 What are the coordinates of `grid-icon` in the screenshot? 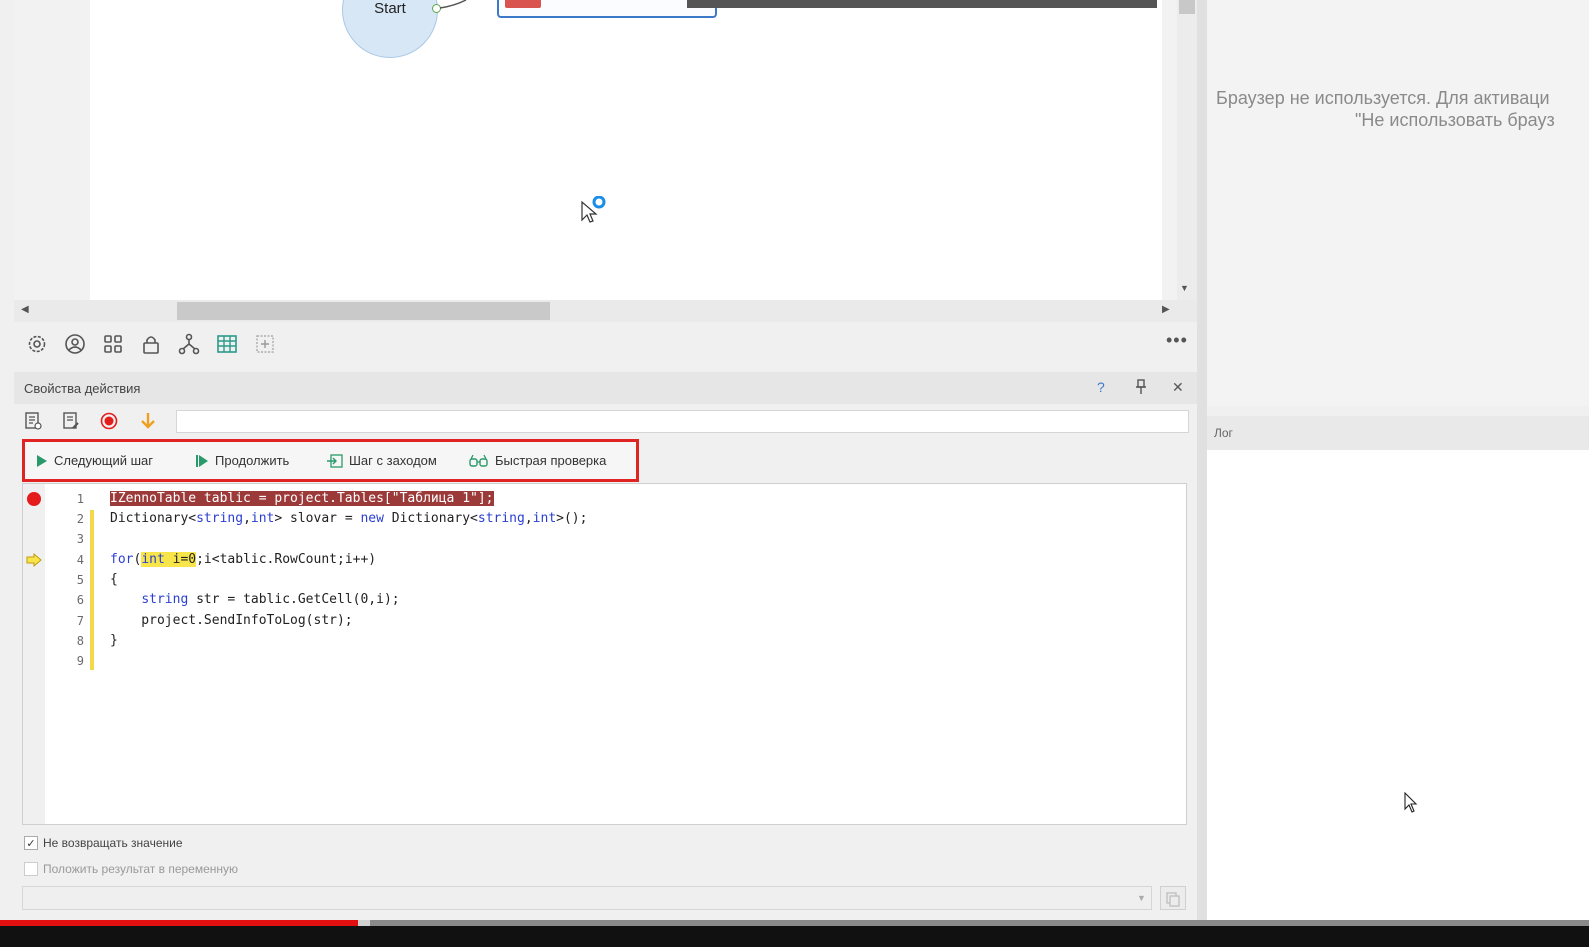 It's located at (113, 344).